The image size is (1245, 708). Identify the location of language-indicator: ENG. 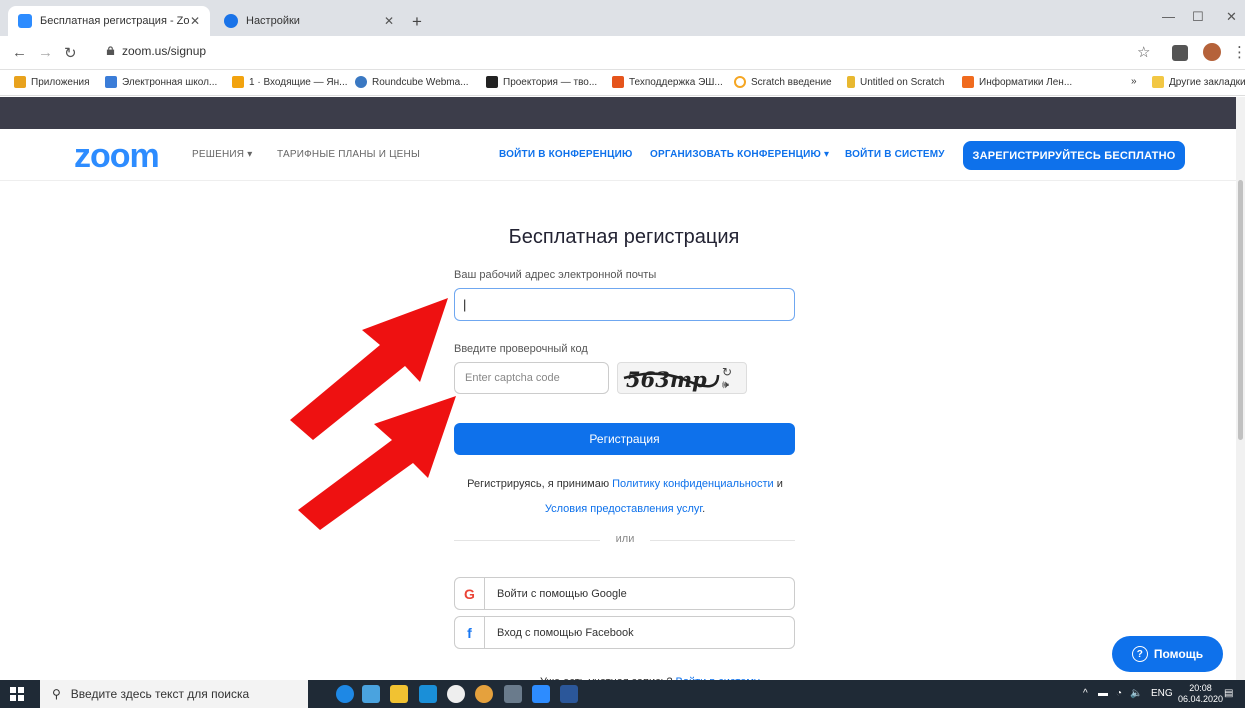
(1162, 693).